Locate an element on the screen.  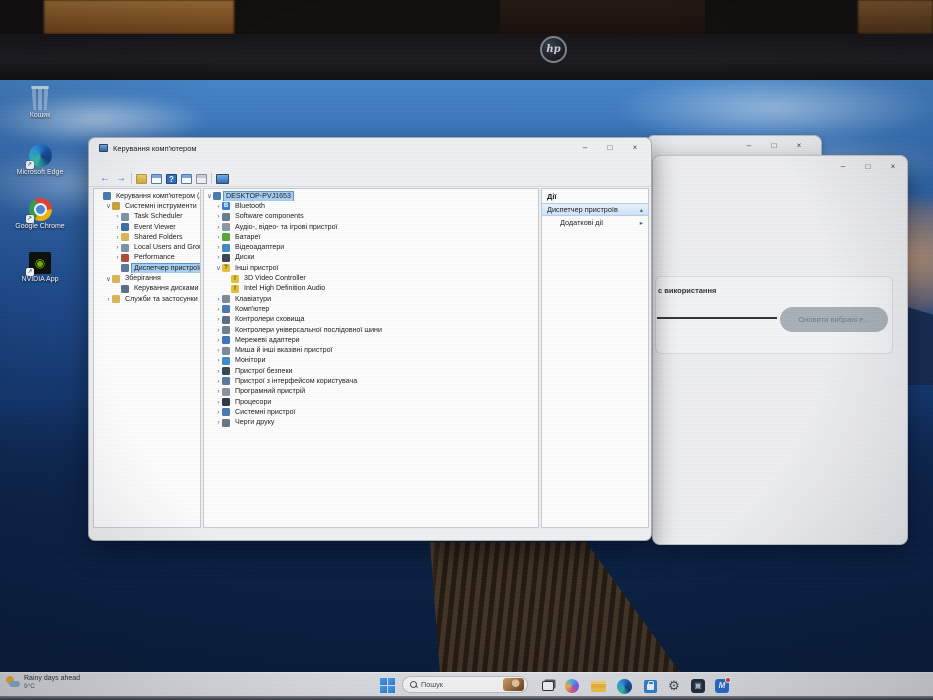
desktop-icon-microsoft-edge: ↗ Microsoft Edge is located at coordinates (40, 160).